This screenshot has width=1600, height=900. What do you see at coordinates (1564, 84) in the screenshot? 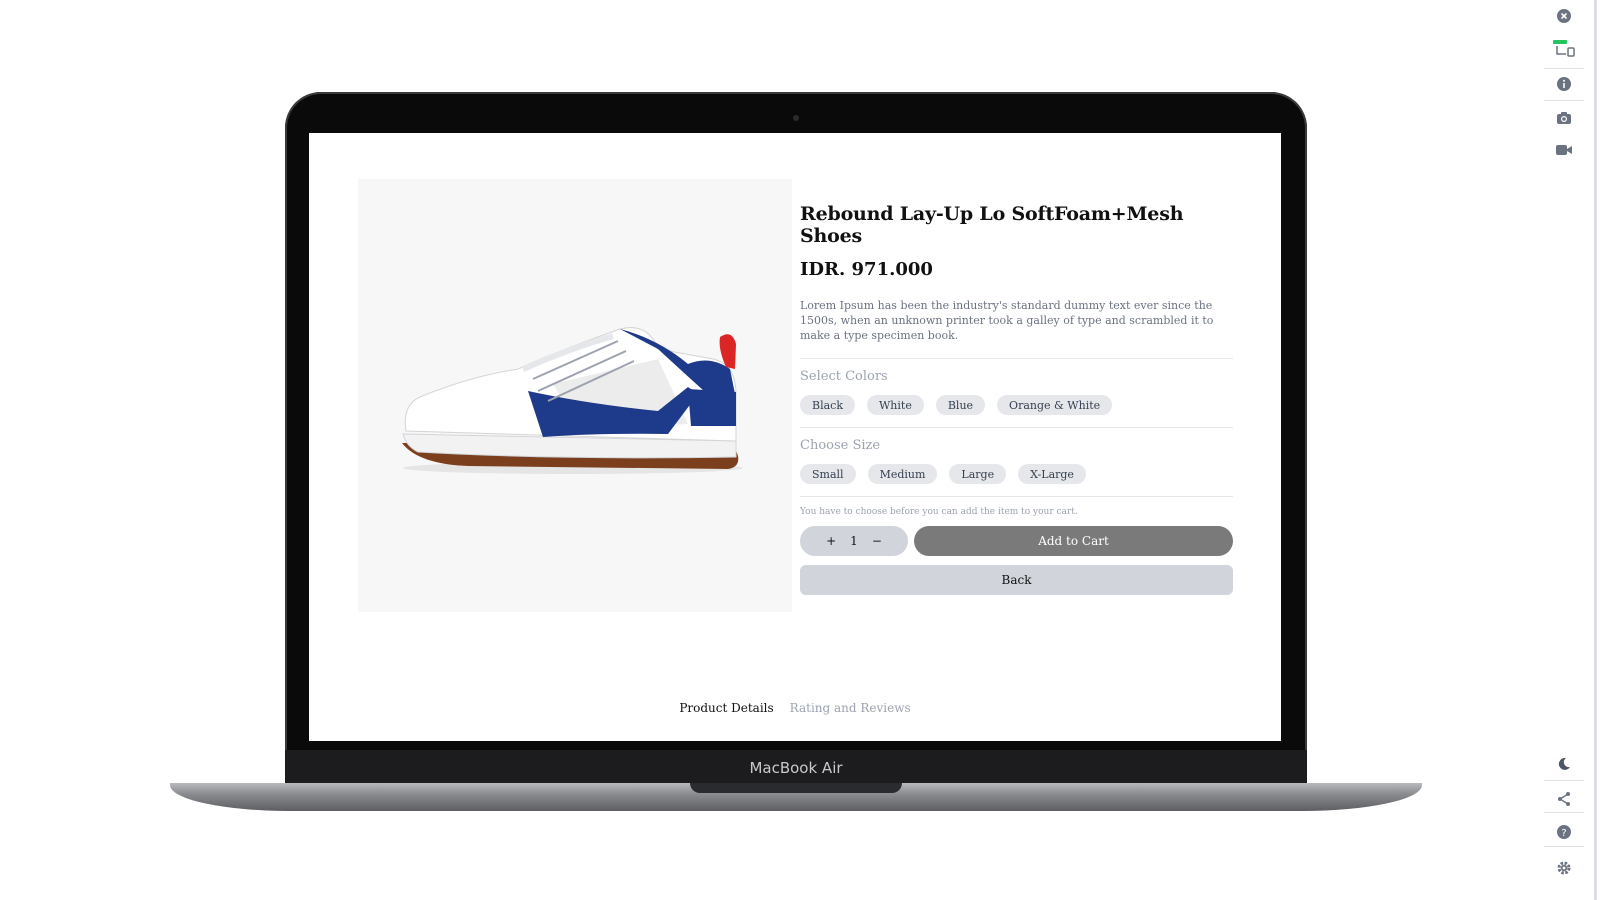
I see `info-icon` at bounding box center [1564, 84].